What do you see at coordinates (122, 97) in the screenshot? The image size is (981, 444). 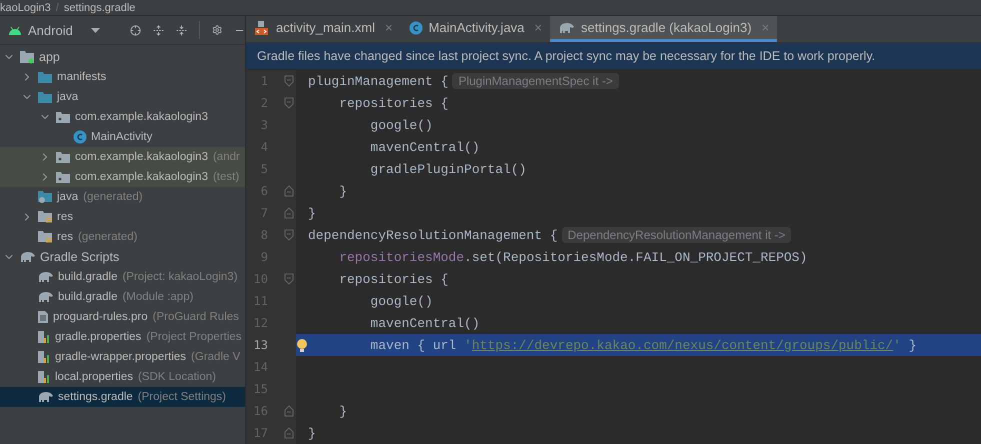 I see `tree-item: java` at bounding box center [122, 97].